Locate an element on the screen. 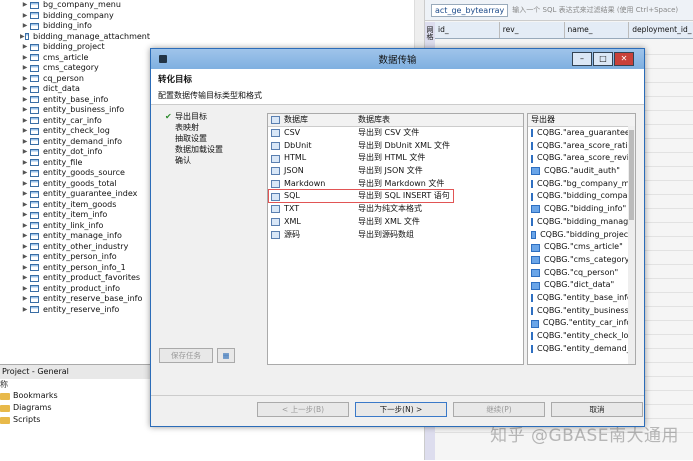  target-row: CQBG."entity_base_info" is located at coordinates (581, 298).